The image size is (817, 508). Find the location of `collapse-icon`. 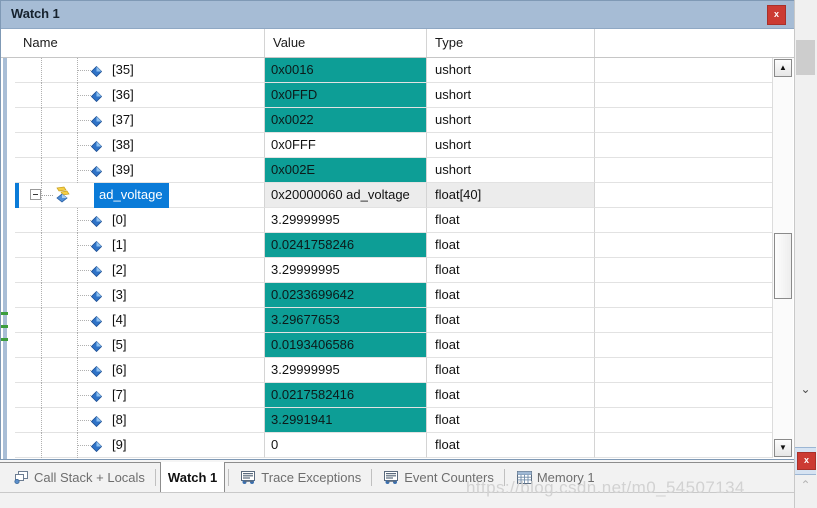

collapse-icon is located at coordinates (35, 194).